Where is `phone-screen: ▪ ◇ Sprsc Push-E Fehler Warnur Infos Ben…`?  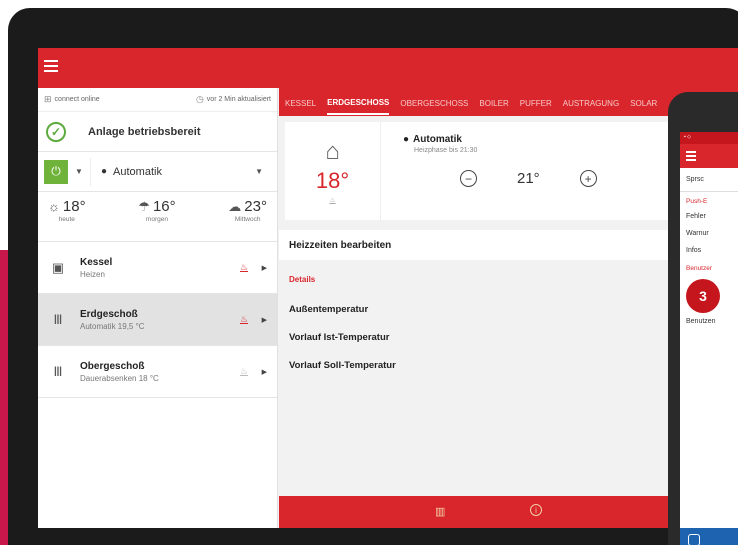
phone-screen: ▪ ◇ Sprsc Push-E Fehler Warnur Infos Ben… is located at coordinates (709, 338).